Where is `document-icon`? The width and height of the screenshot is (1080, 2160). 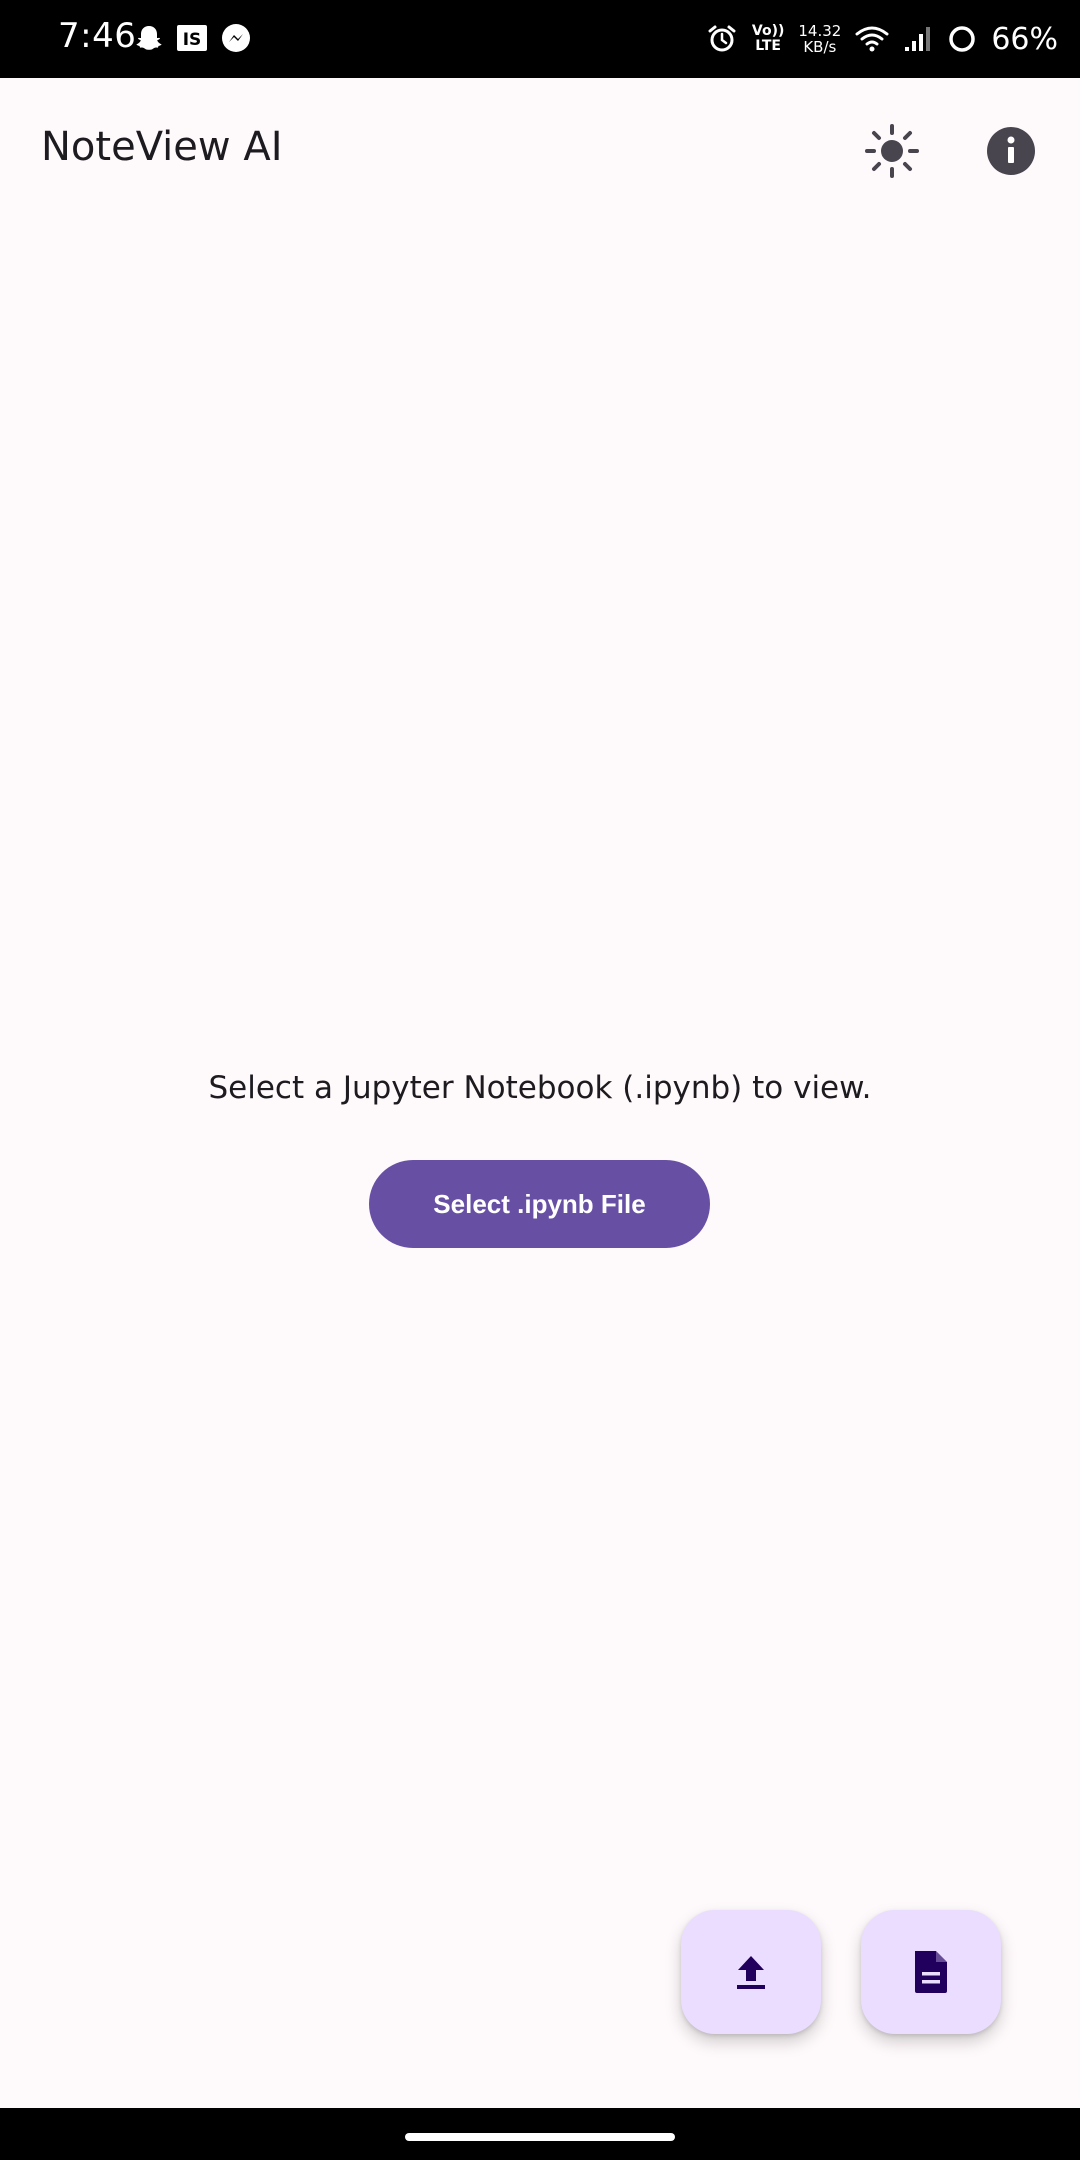
document-icon is located at coordinates (931, 1972).